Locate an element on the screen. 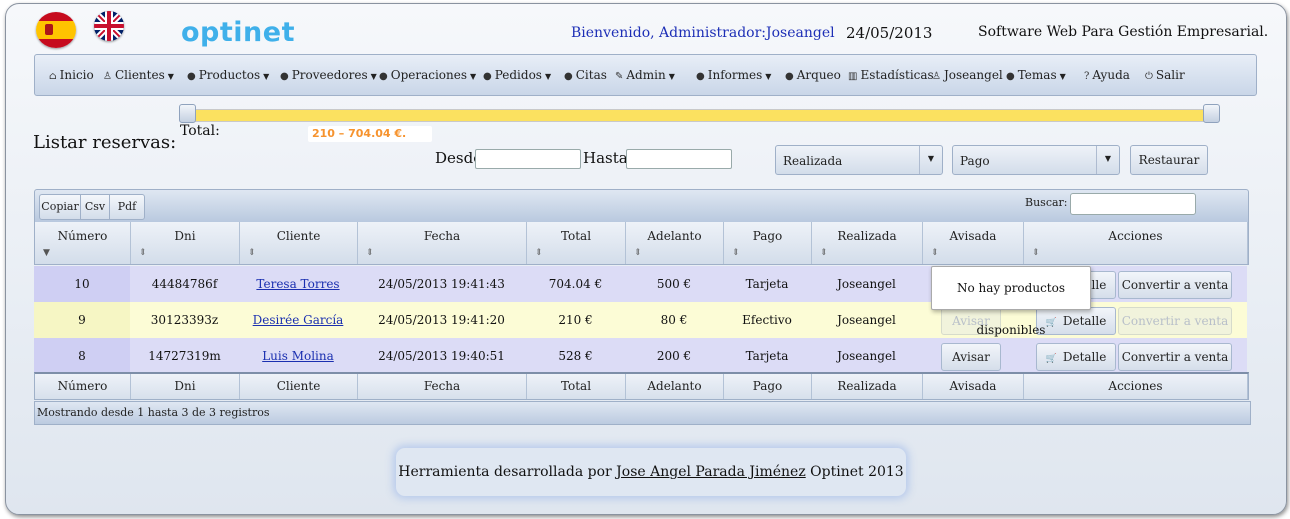 The height and width of the screenshot is (519, 1290). cell-fecha: 24/05/2013 19:41:20 is located at coordinates (441, 320).